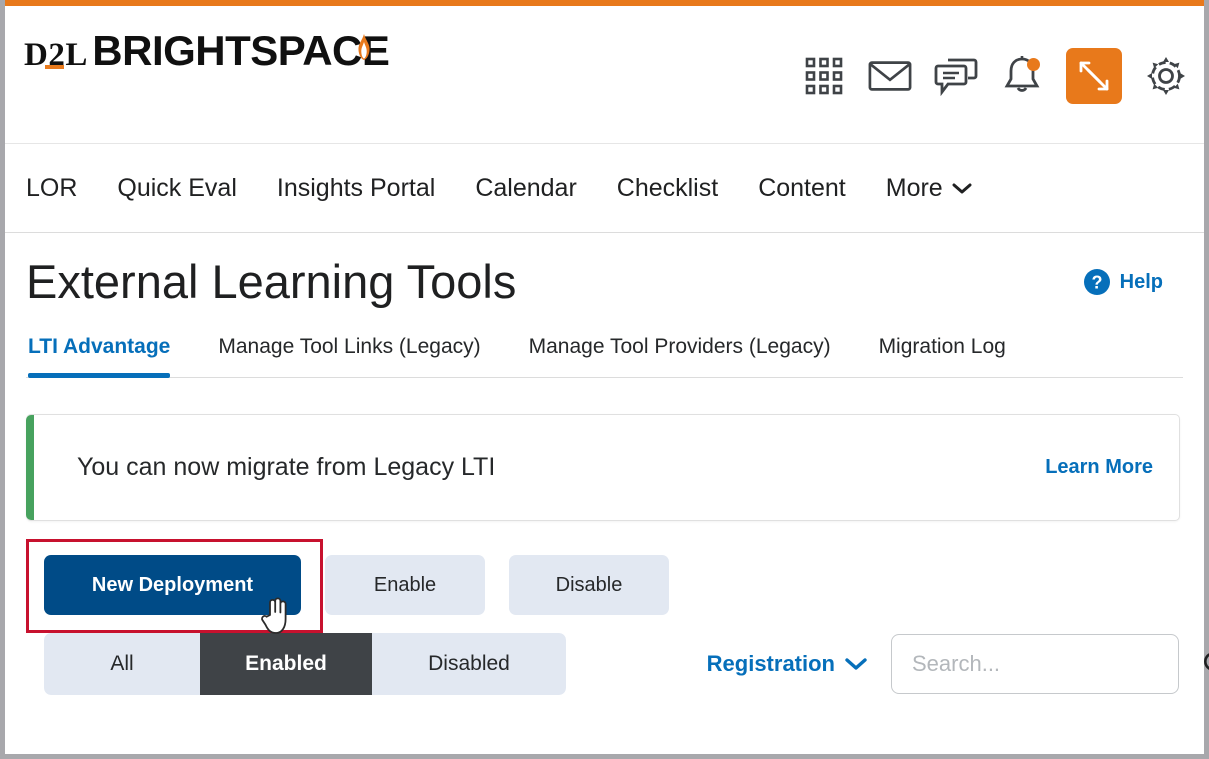  I want to click on help-circle-icon: ?, so click(1096, 282).